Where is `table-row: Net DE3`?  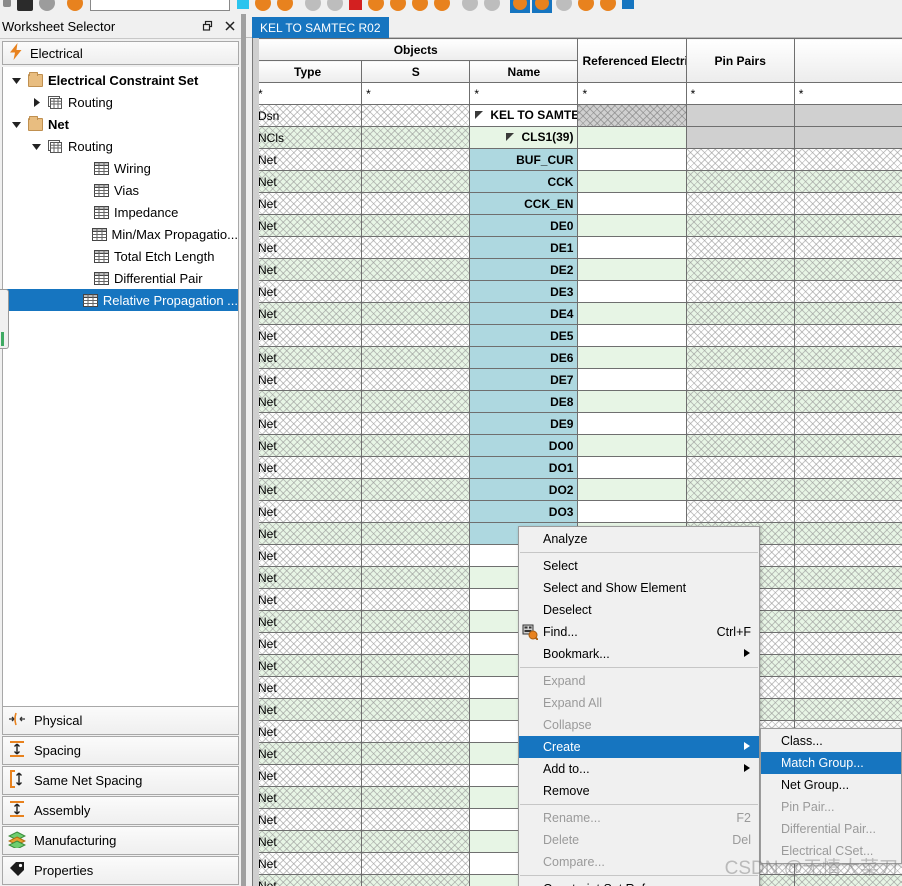 table-row: Net DE3 is located at coordinates (577, 291).